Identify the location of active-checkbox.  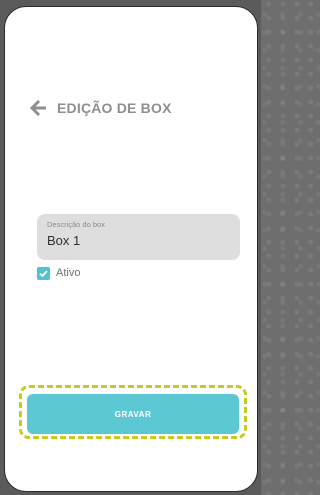
(43, 273).